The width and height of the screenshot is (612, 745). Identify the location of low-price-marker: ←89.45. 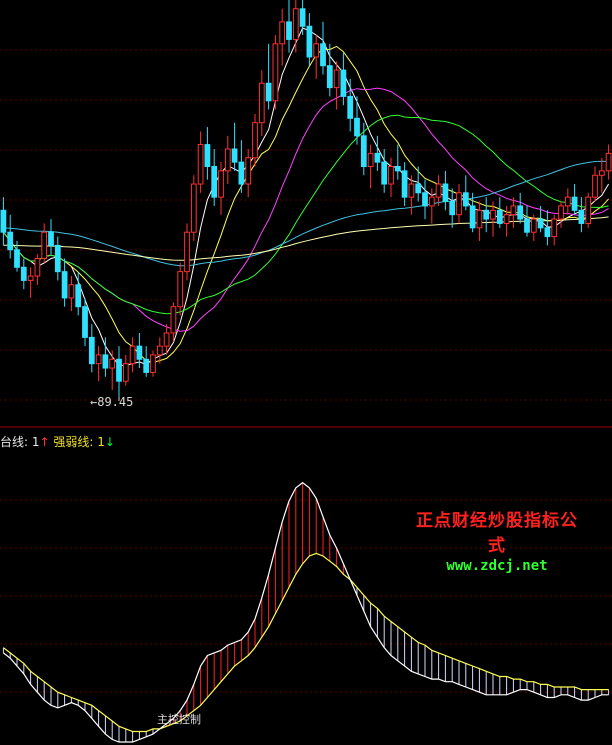
(111, 402).